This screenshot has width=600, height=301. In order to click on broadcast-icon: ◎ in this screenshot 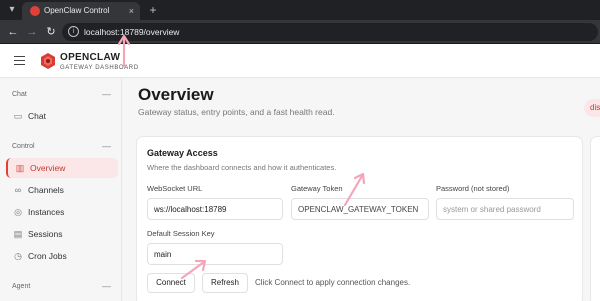, I will do `click(18, 212)`.